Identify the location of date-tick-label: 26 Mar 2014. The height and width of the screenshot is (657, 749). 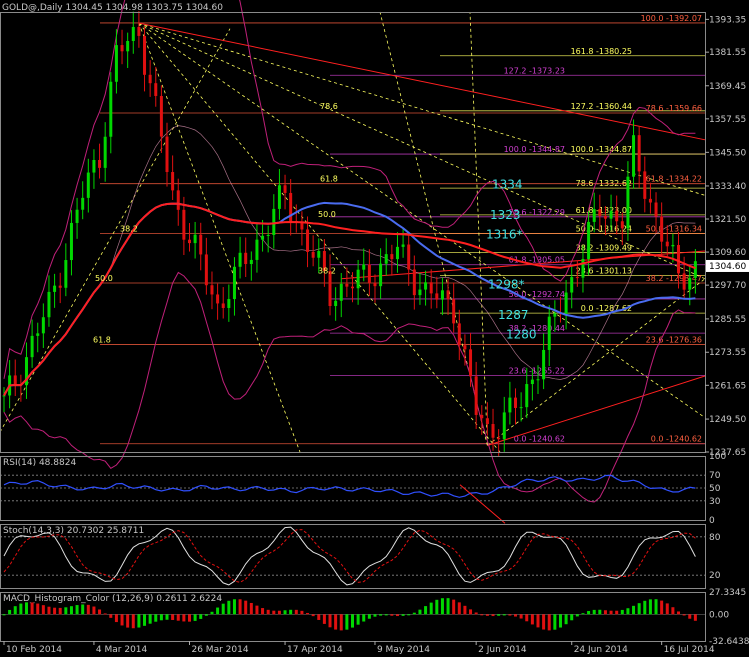
(219, 650).